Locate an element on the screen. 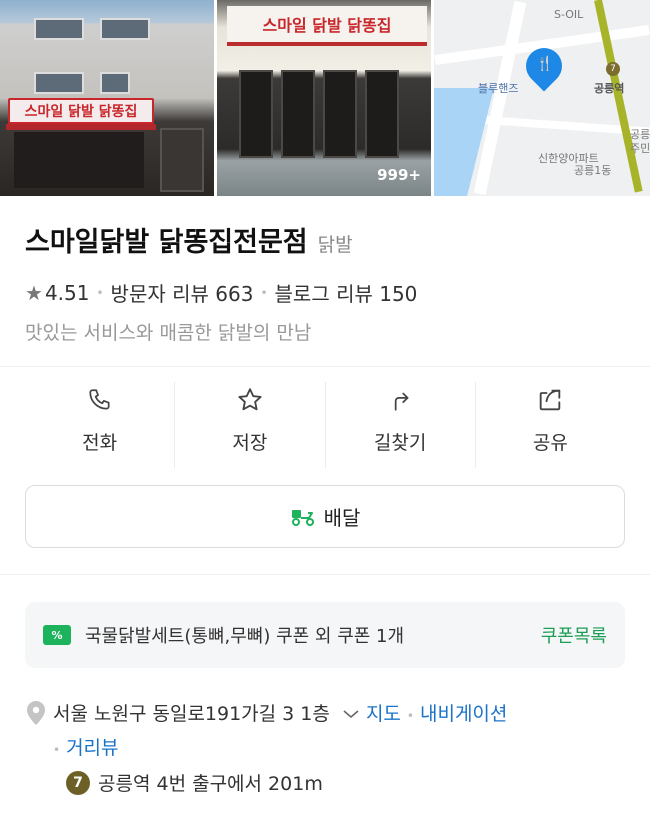 The width and height of the screenshot is (650, 818). restaurant-icon: 🍴 is located at coordinates (545, 64).